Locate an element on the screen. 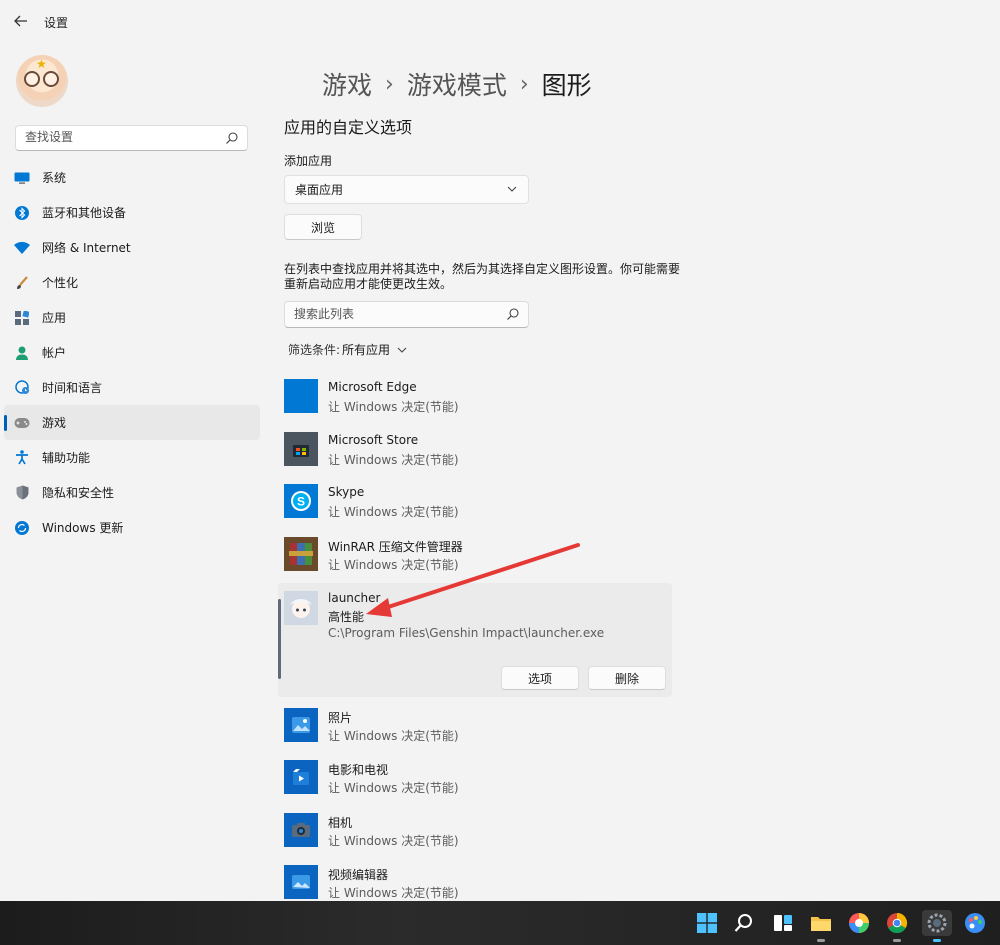 Image resolution: width=1000 pixels, height=945 pixels. sidebar-item-accessibility: 辅助功能 is located at coordinates (132, 457).